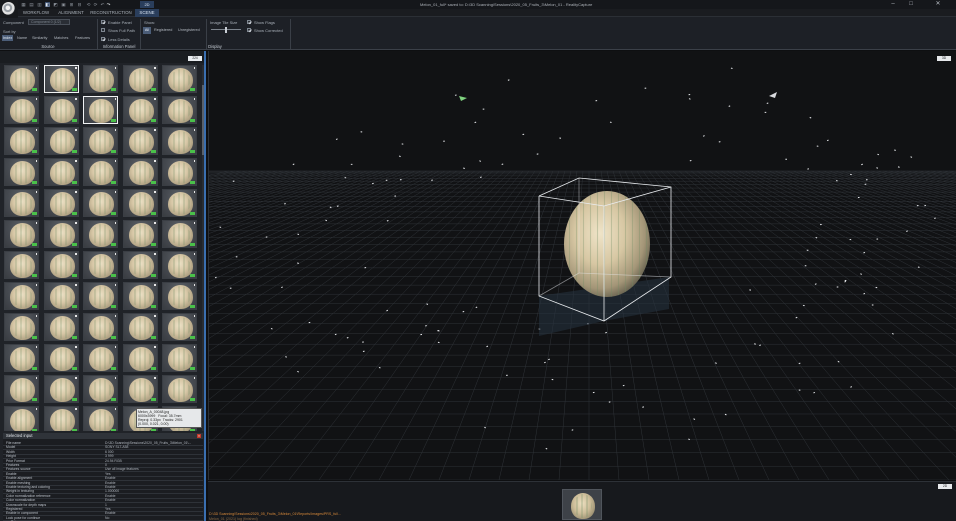 This screenshot has width=956, height=521. What do you see at coordinates (111, 13) in the screenshot?
I see `tab-reconstruction: RECONSTRUCTION` at bounding box center [111, 13].